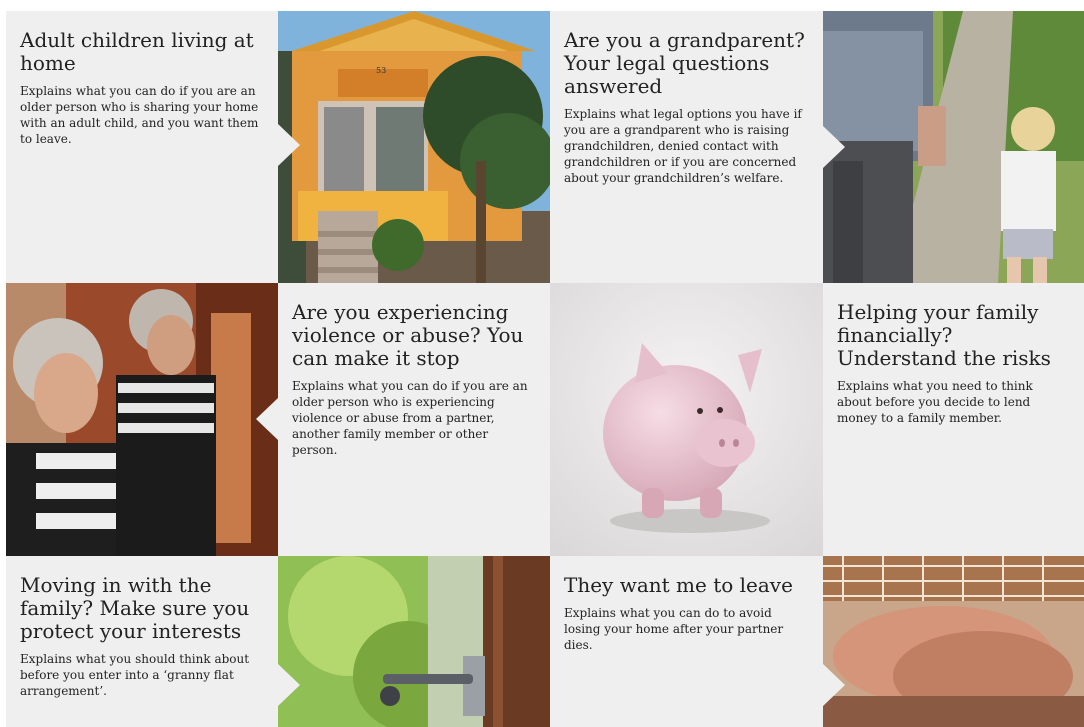 The image size is (1084, 727). Describe the element at coordinates (137, 51) in the screenshot. I see `card-title: Adult children living at home` at that location.